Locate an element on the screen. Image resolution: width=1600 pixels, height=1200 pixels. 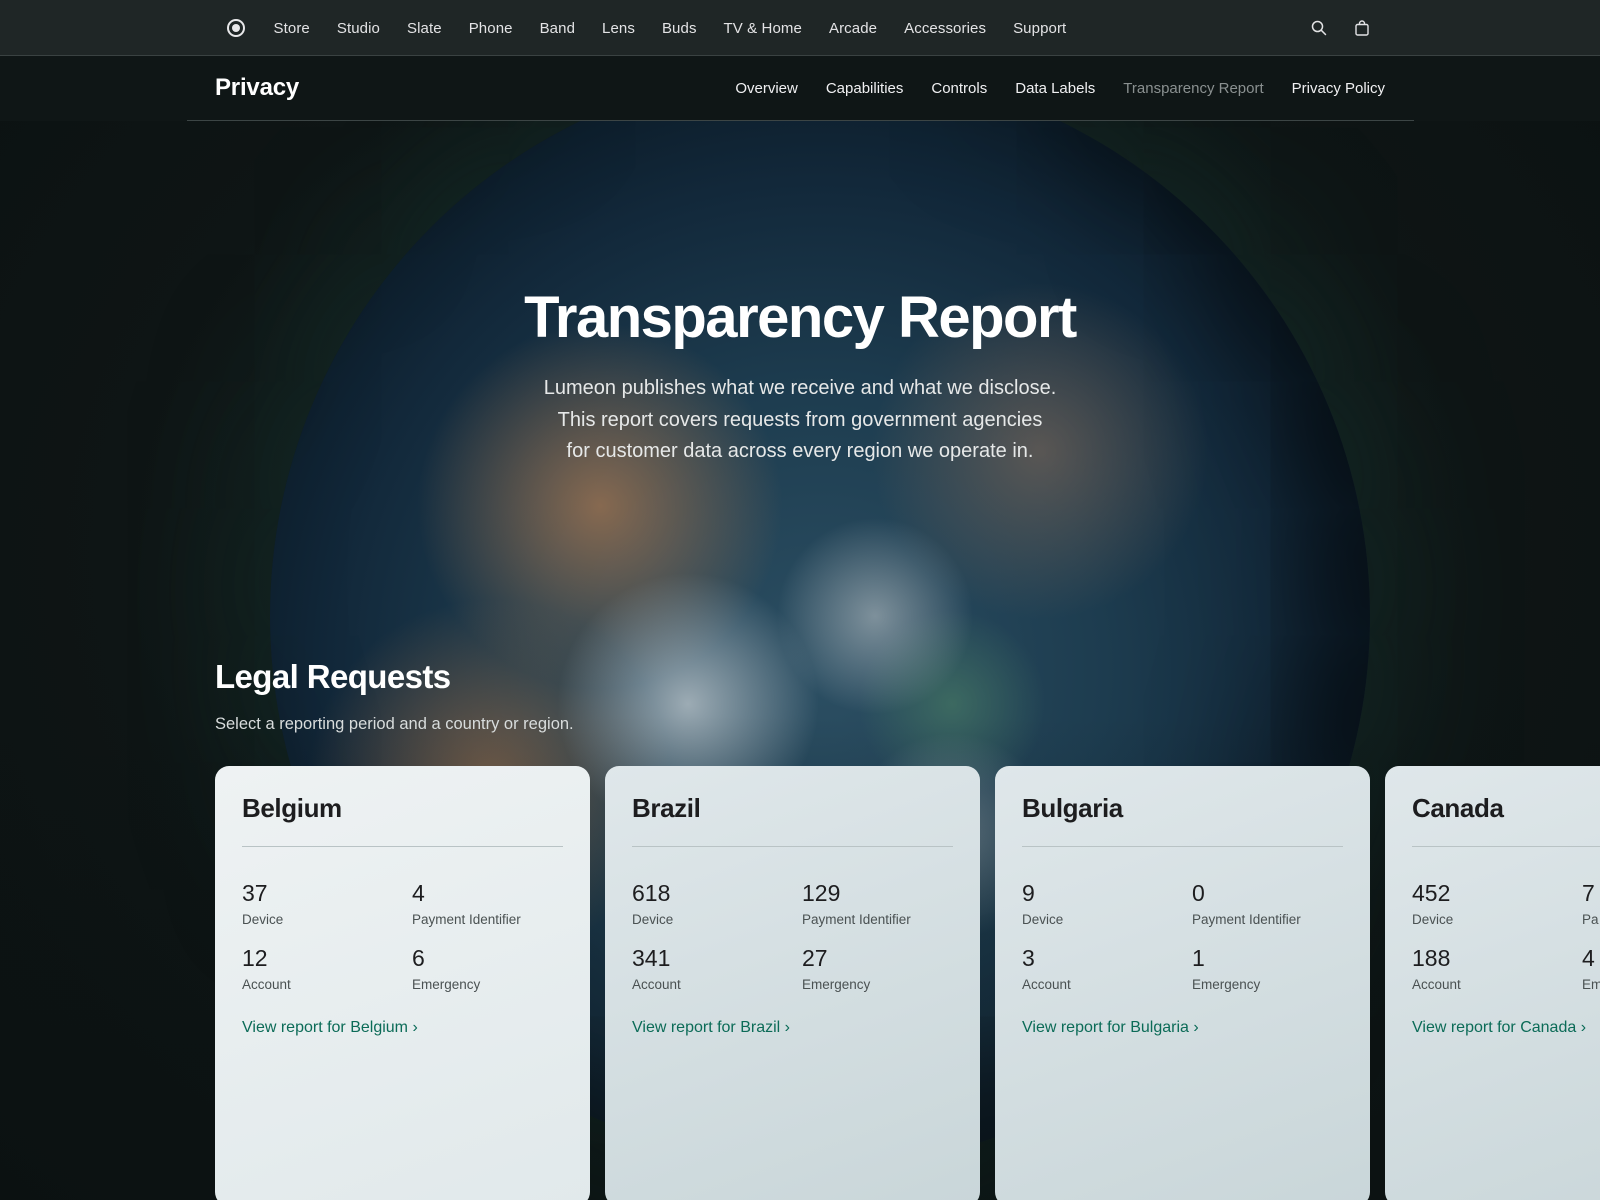
page-title: Transparency Report is located at coordinates (800, 317).